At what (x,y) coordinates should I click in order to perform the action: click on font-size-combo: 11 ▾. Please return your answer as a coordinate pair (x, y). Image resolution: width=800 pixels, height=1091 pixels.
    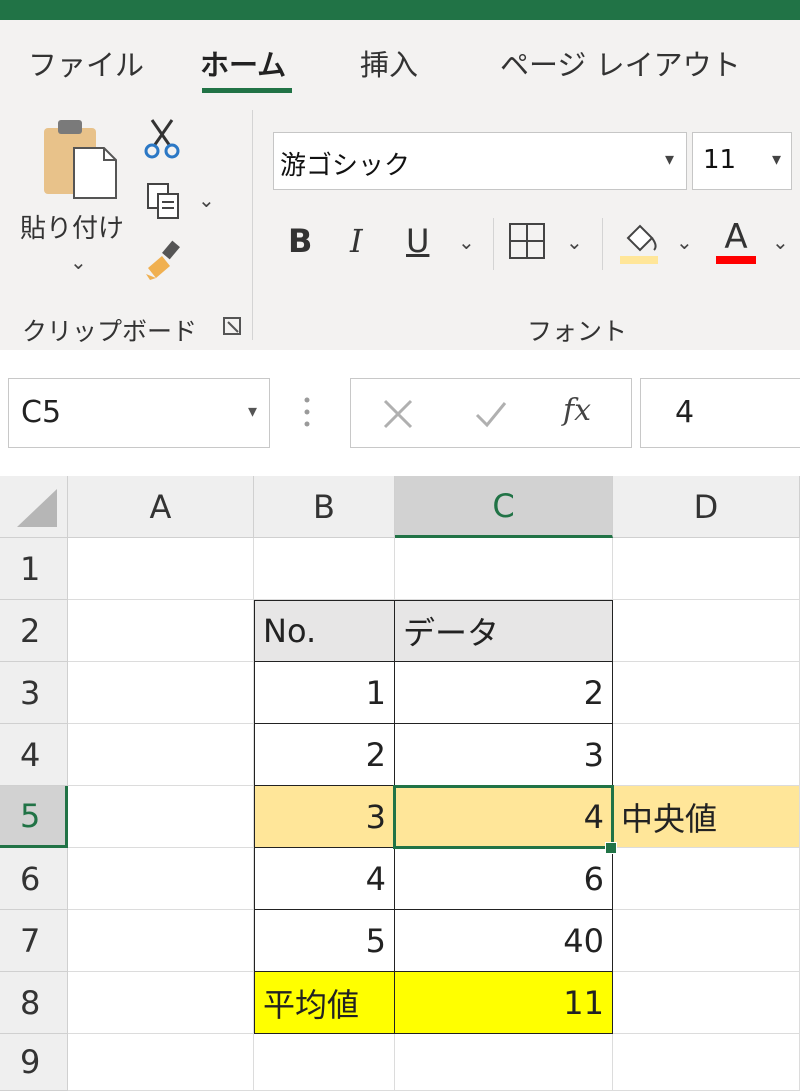
    Looking at the image, I should click on (742, 161).